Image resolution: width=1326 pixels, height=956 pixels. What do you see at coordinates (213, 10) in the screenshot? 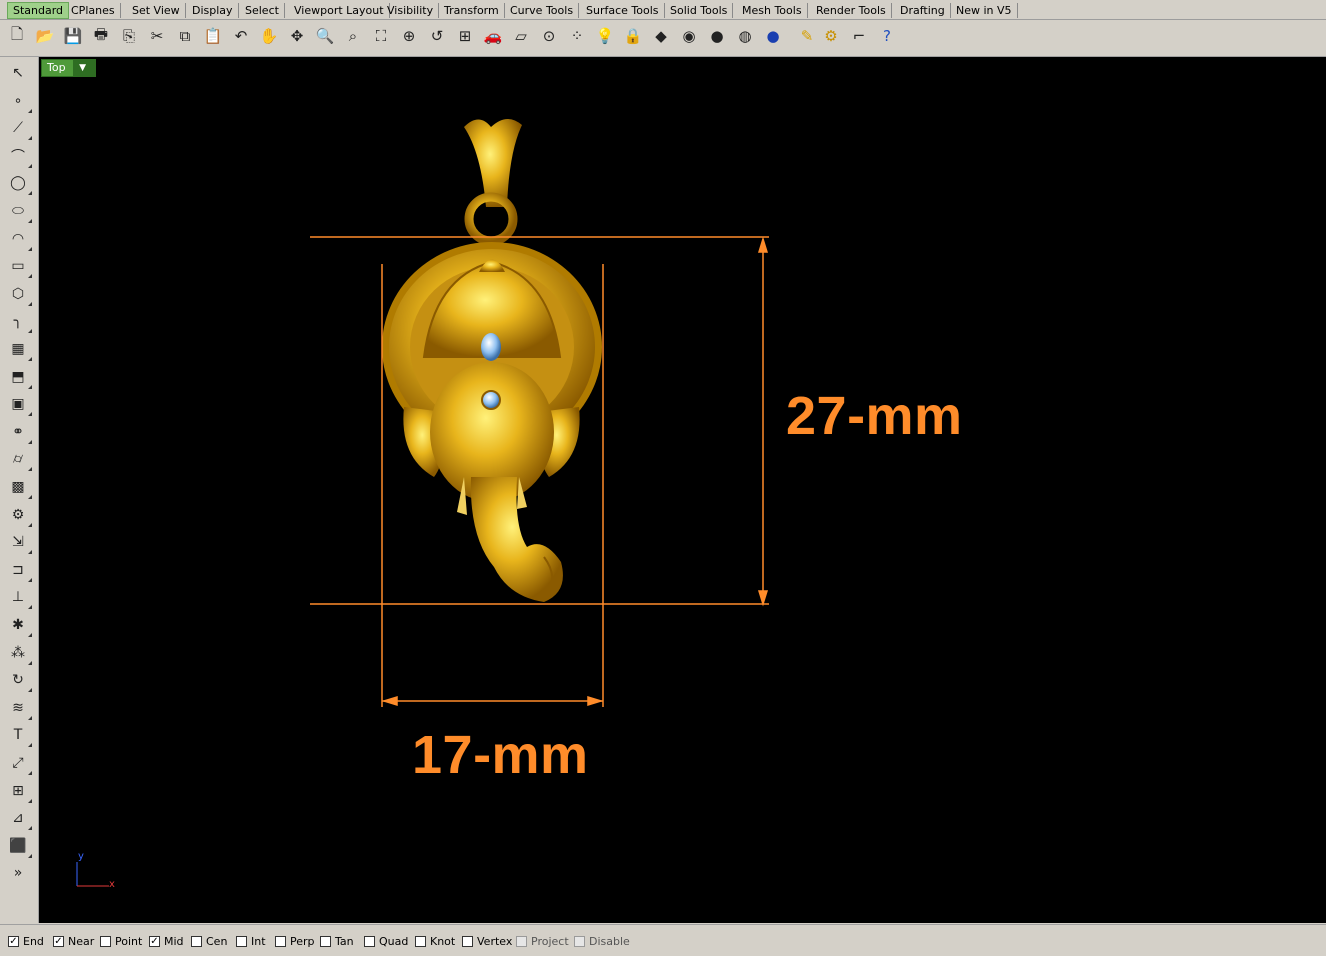
I see `tab-display: Display` at bounding box center [213, 10].